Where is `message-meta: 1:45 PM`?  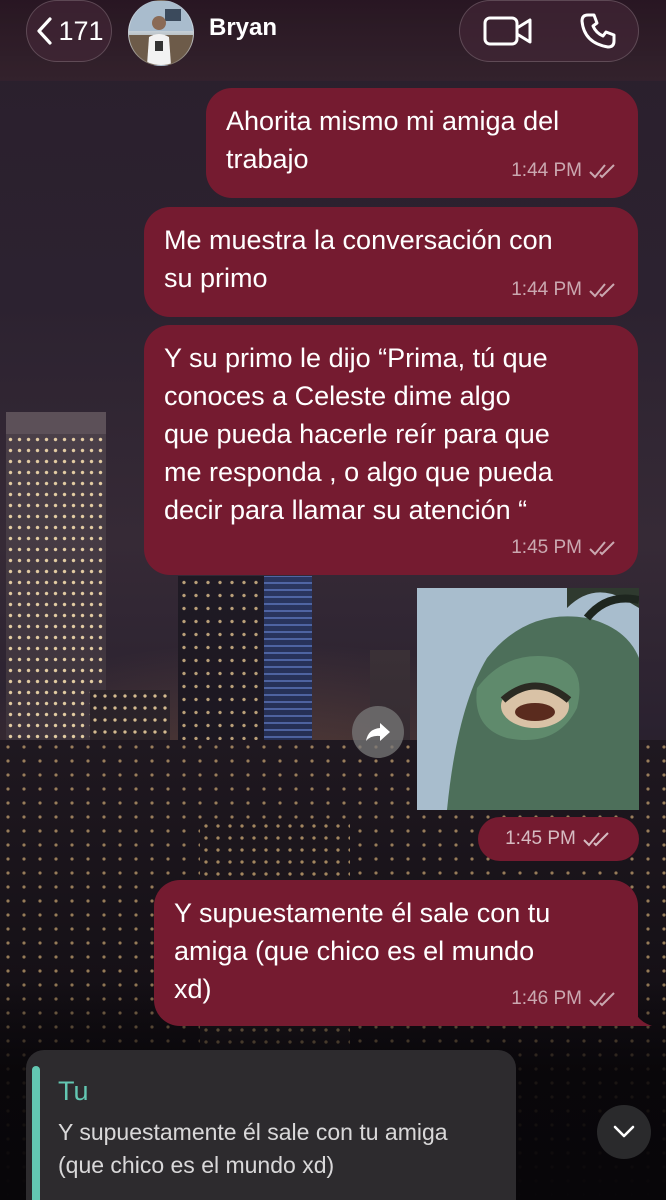
message-meta: 1:45 PM is located at coordinates (564, 548).